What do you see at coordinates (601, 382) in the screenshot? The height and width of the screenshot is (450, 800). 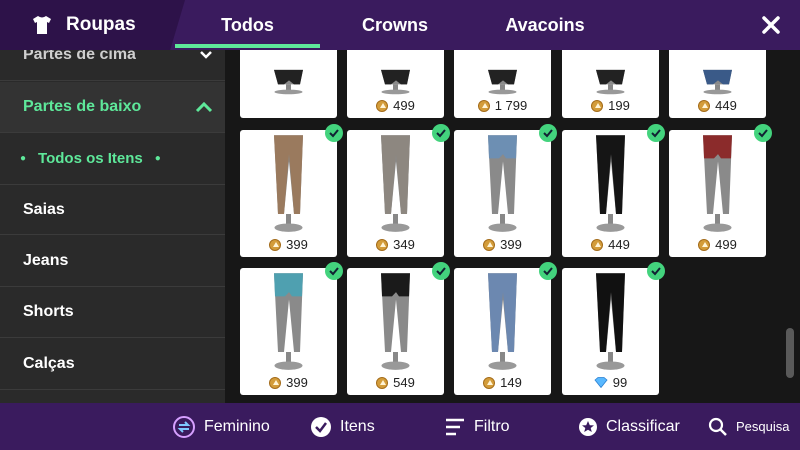 I see `diamond-icon` at bounding box center [601, 382].